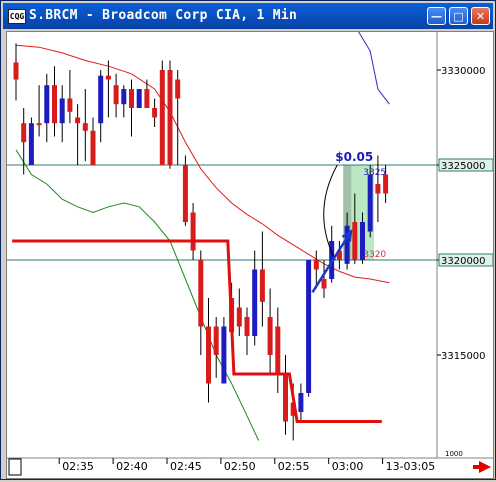  I want to click on time-tick-label: 02:45, so click(186, 466).